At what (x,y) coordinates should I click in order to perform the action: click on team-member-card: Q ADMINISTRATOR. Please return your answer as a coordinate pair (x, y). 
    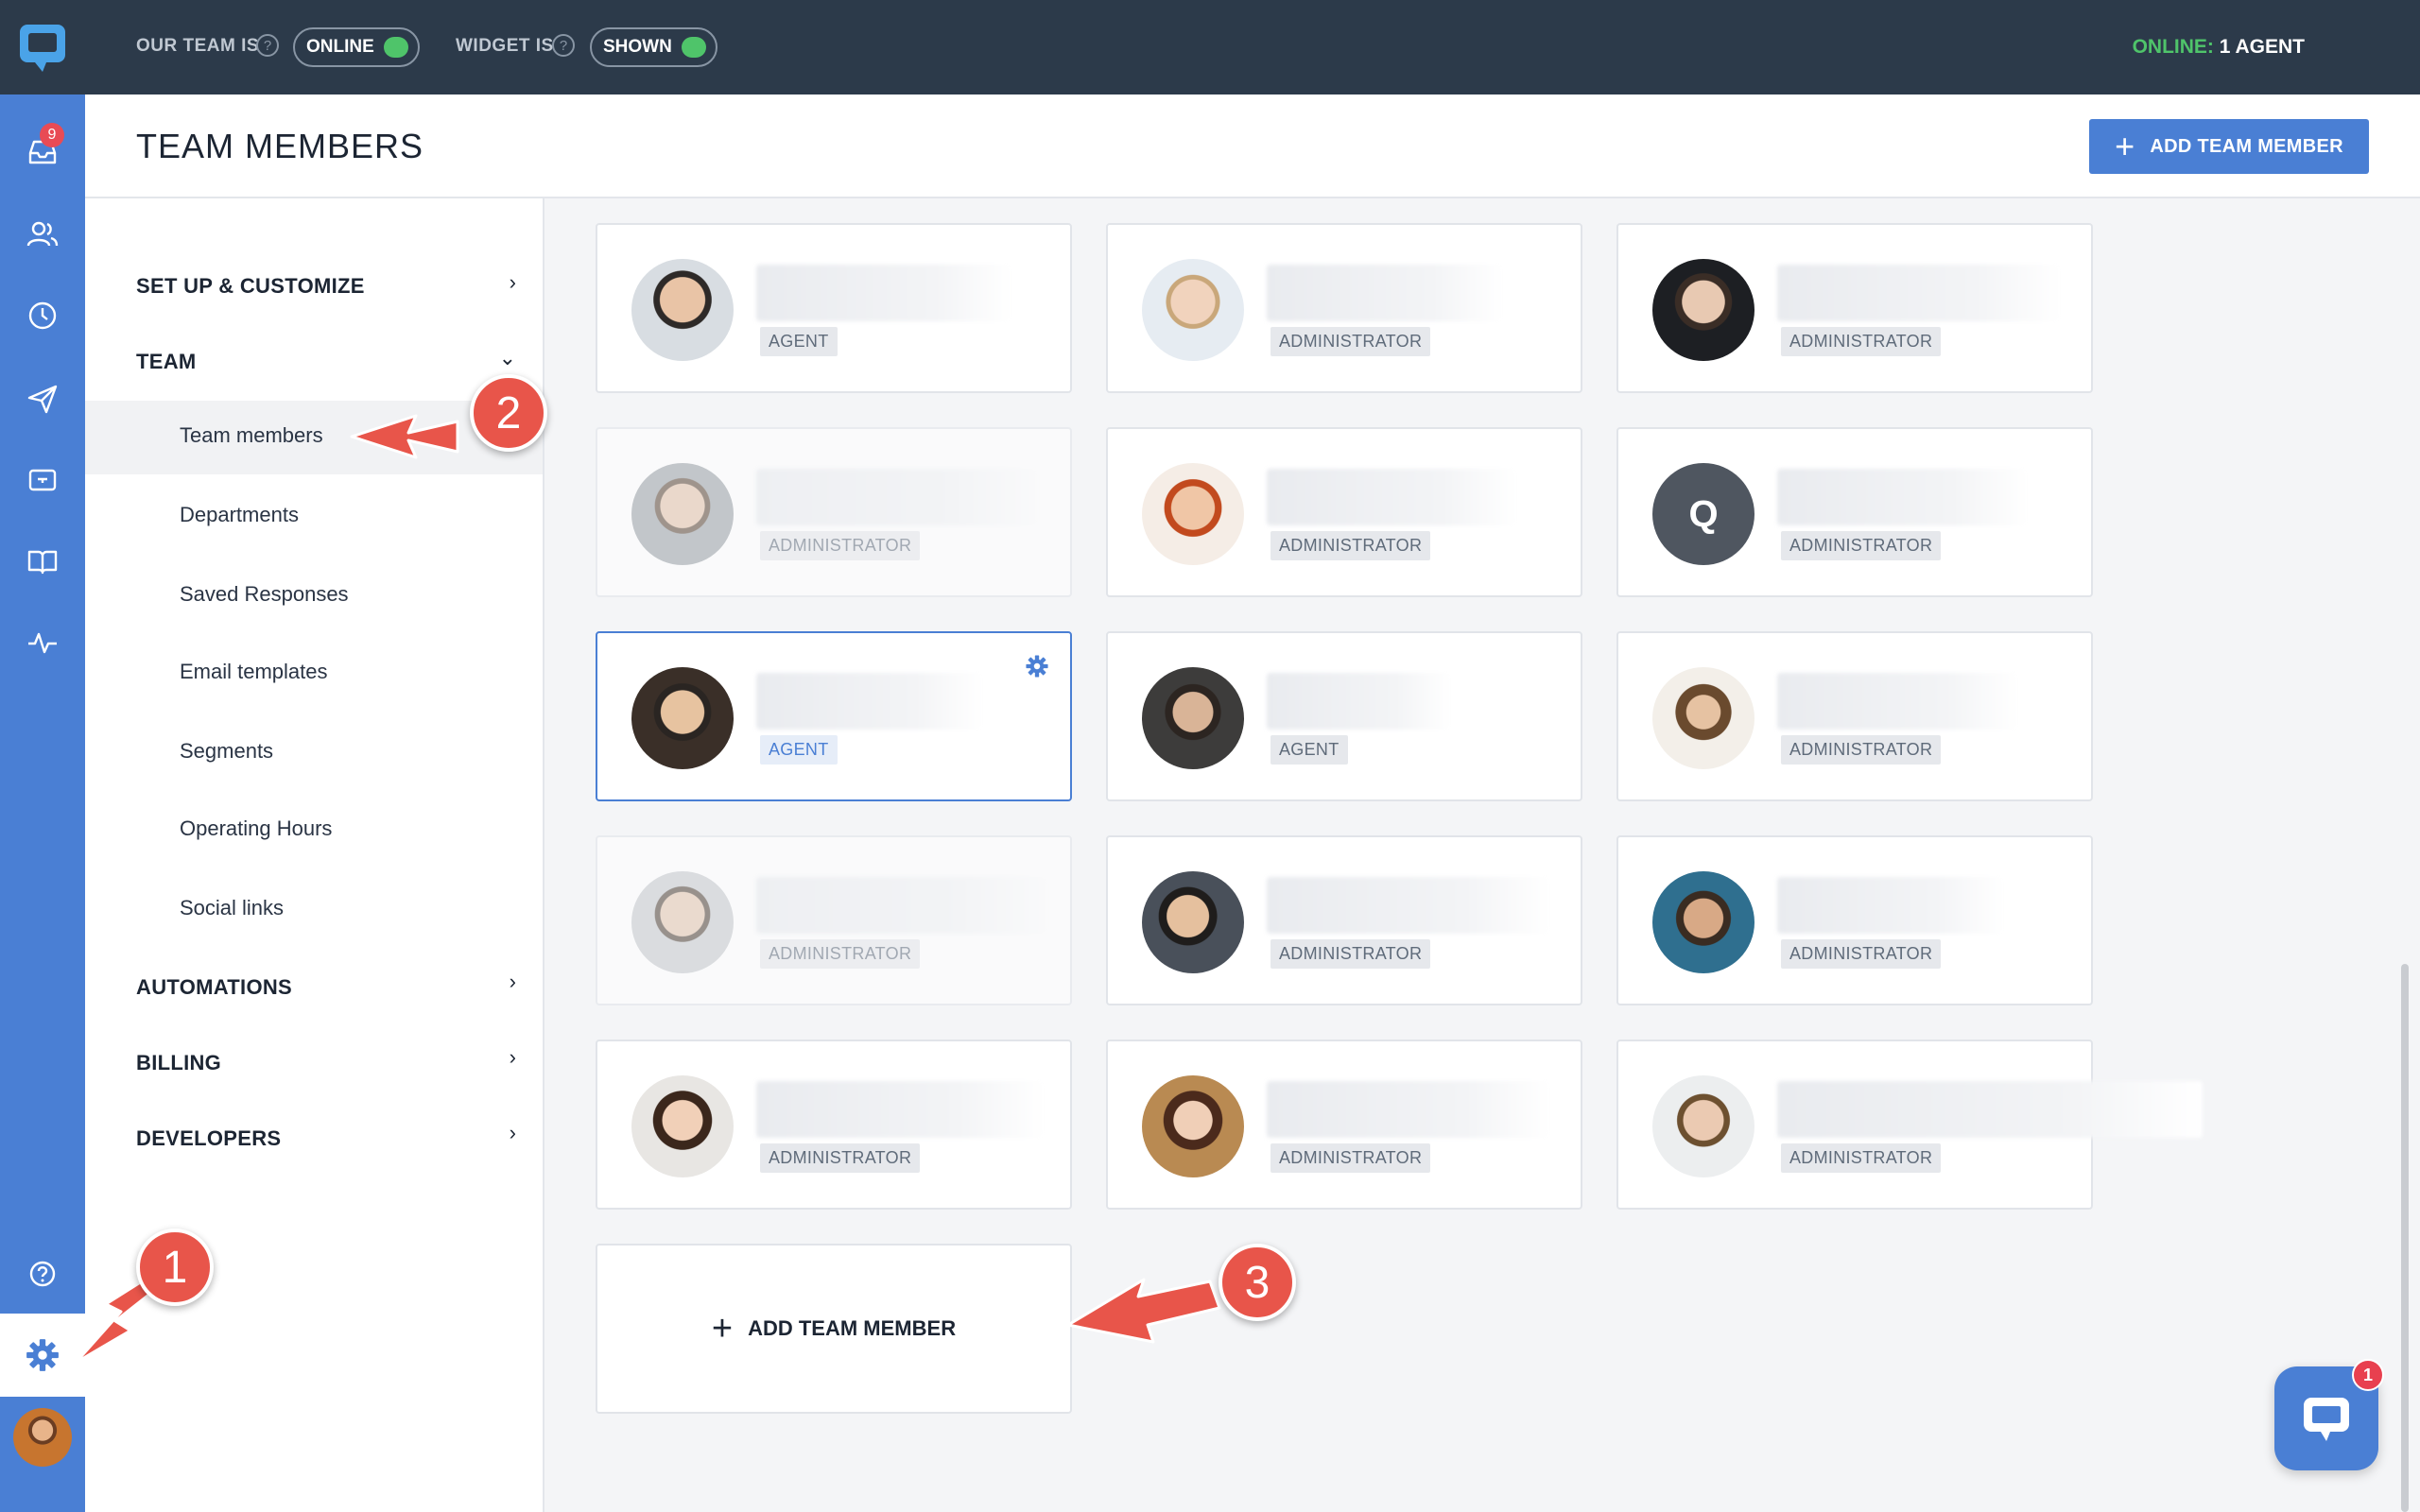
    Looking at the image, I should click on (1854, 512).